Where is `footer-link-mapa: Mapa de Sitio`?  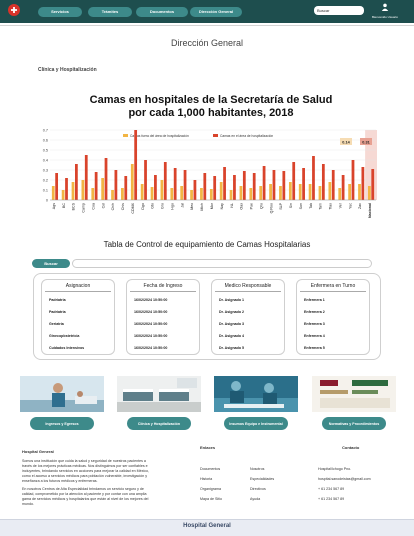 footer-link-mapa: Mapa de Sitio is located at coordinates (211, 499).